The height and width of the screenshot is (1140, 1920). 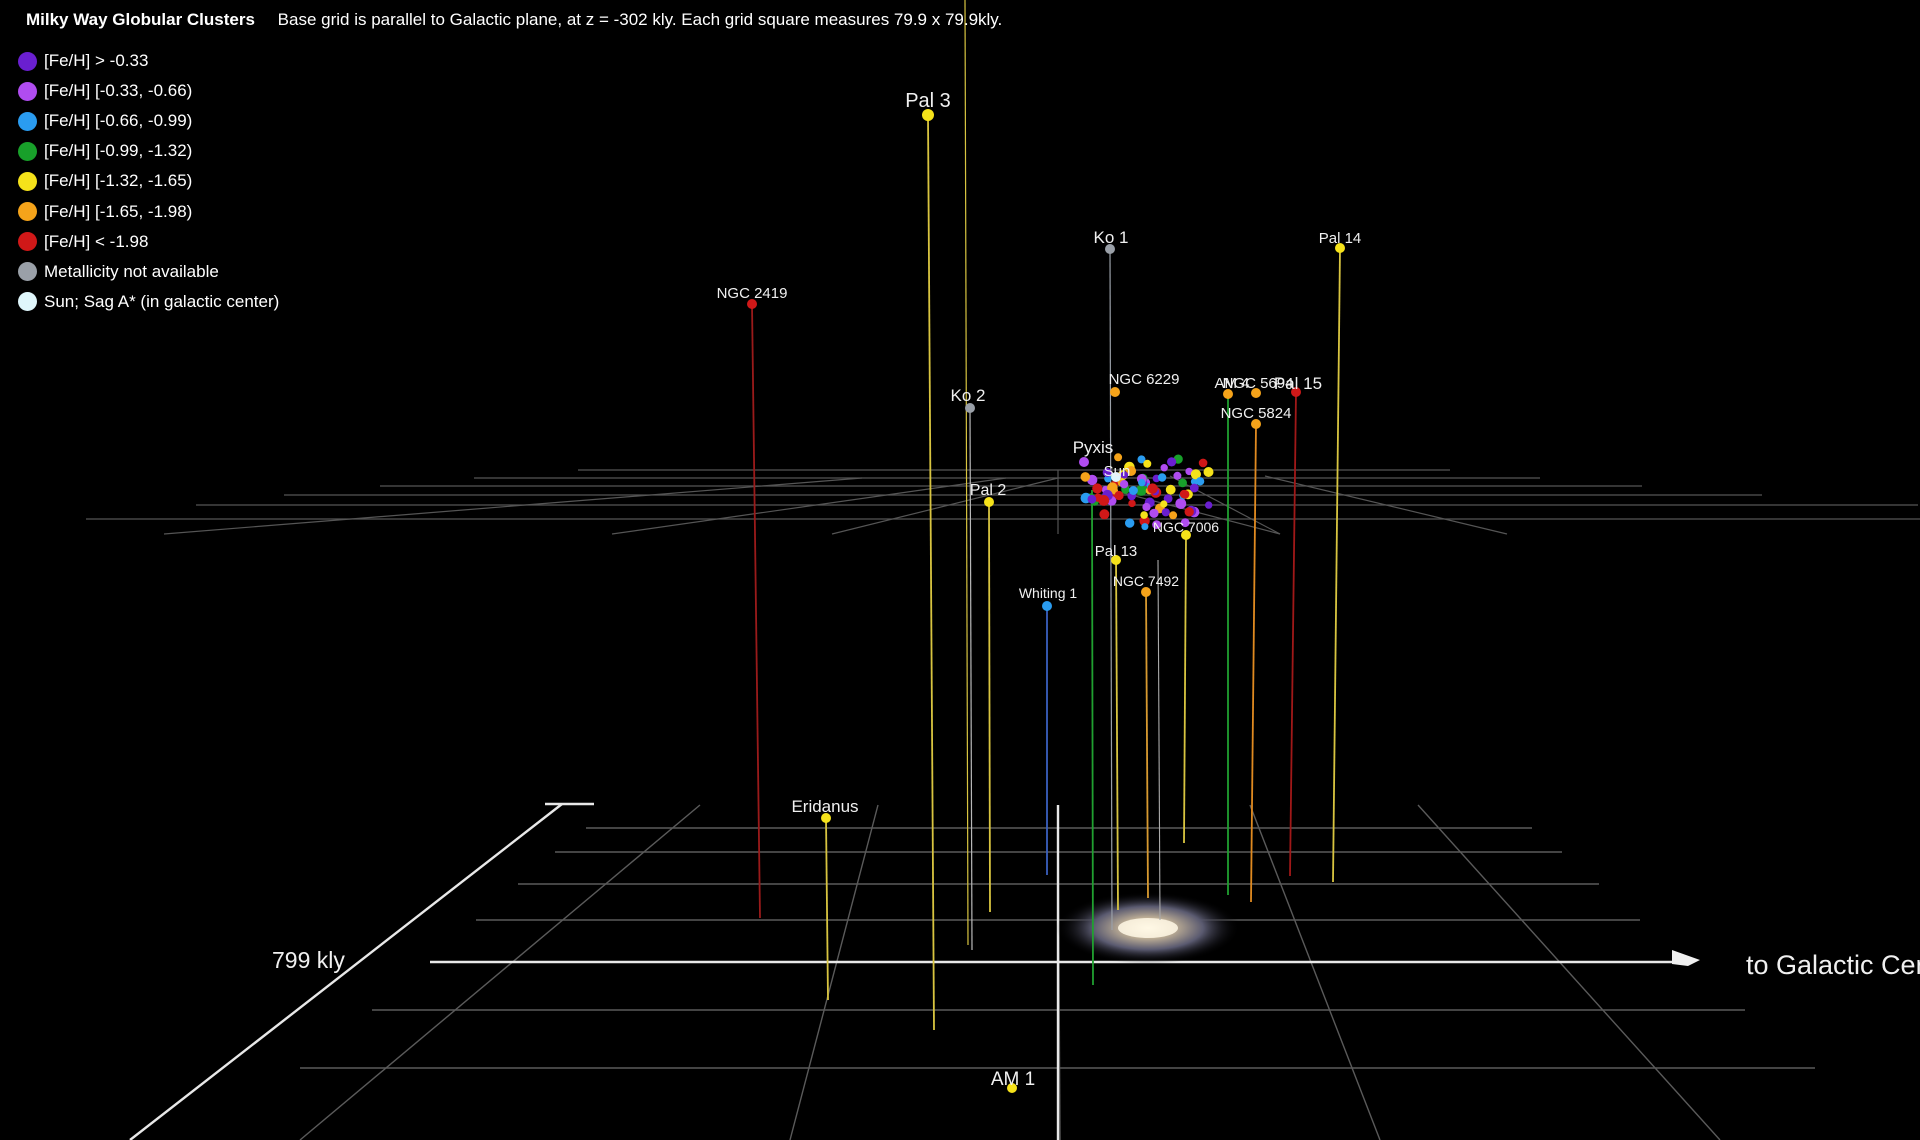 I want to click on legend-item: [Fe/H] [-0.33, -0.66), so click(x=148, y=91).